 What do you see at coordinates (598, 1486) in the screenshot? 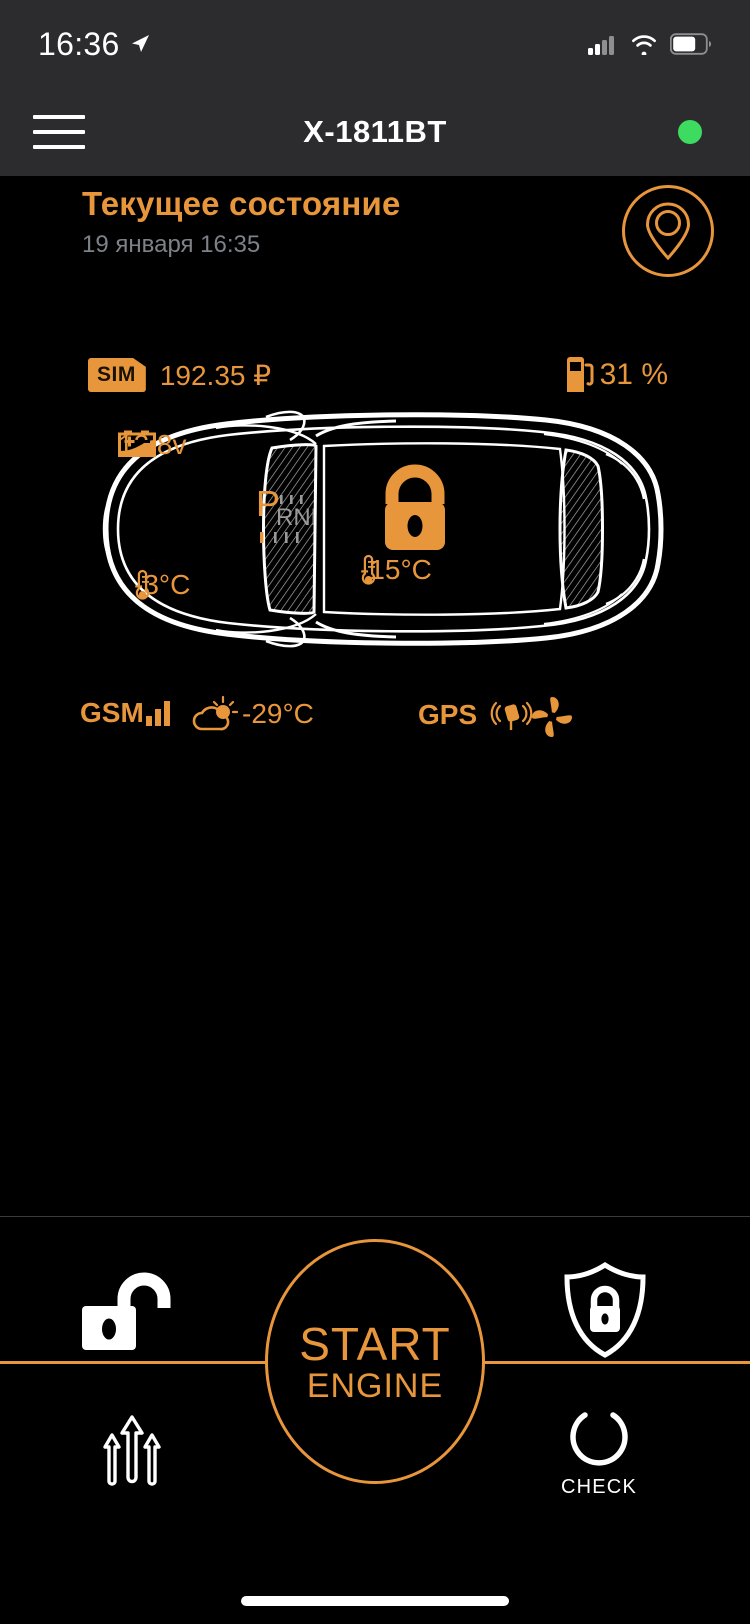
I see `check-button-label: CHECK` at bounding box center [598, 1486].